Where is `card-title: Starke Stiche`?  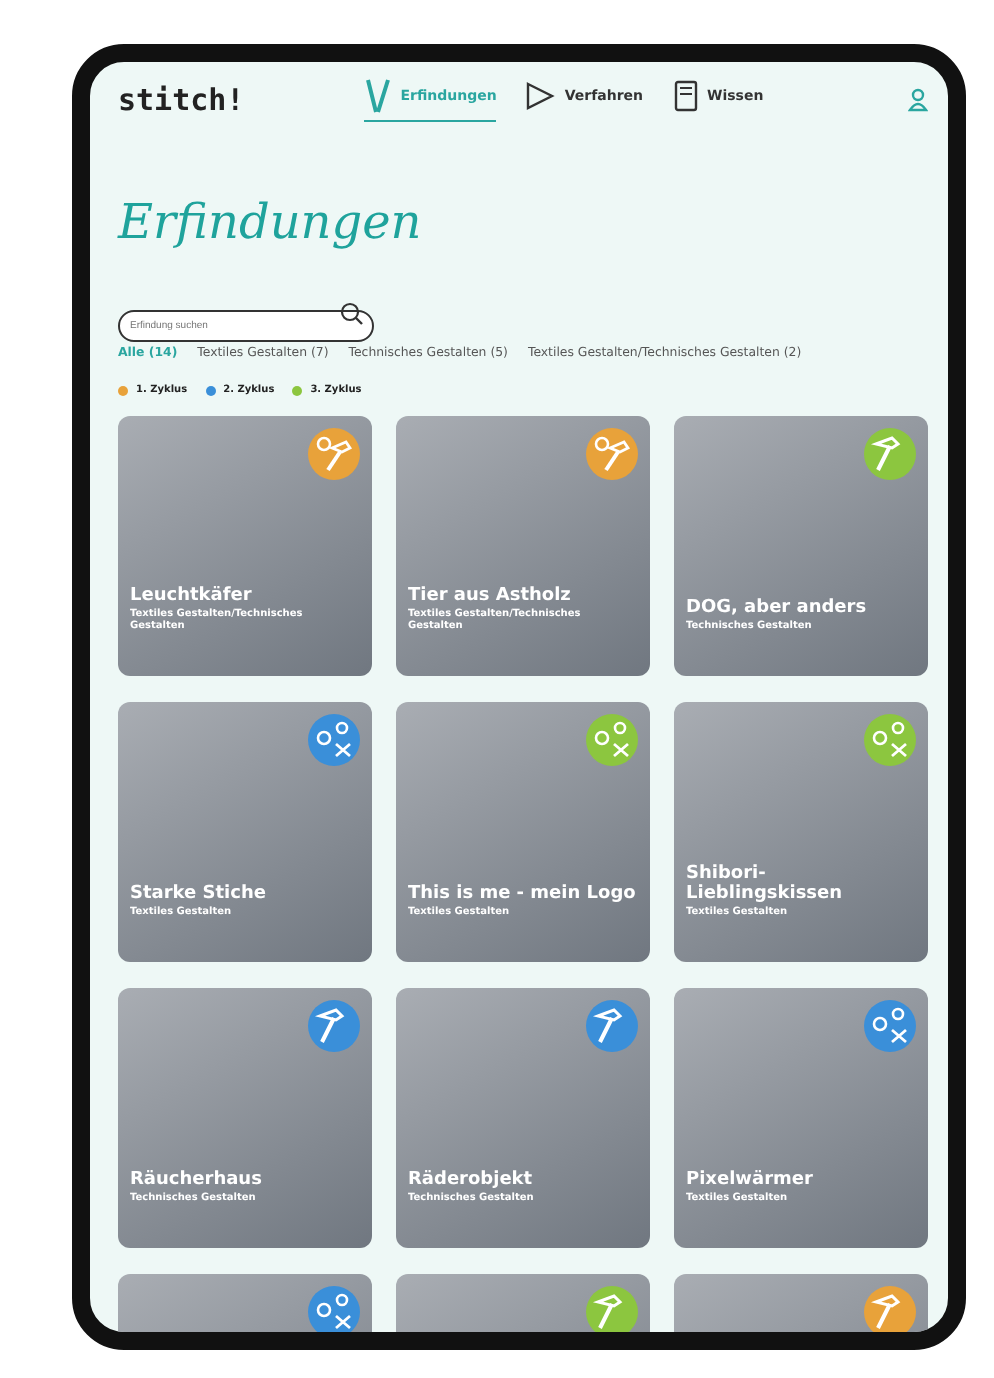 card-title: Starke Stiche is located at coordinates (199, 894).